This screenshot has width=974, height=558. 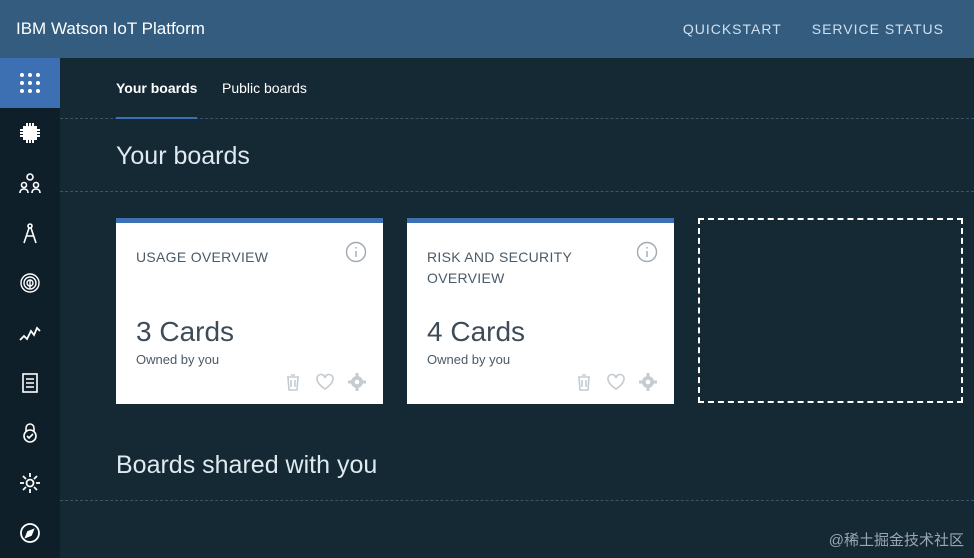 I want to click on sidebar-item-rules, so click(x=30, y=333).